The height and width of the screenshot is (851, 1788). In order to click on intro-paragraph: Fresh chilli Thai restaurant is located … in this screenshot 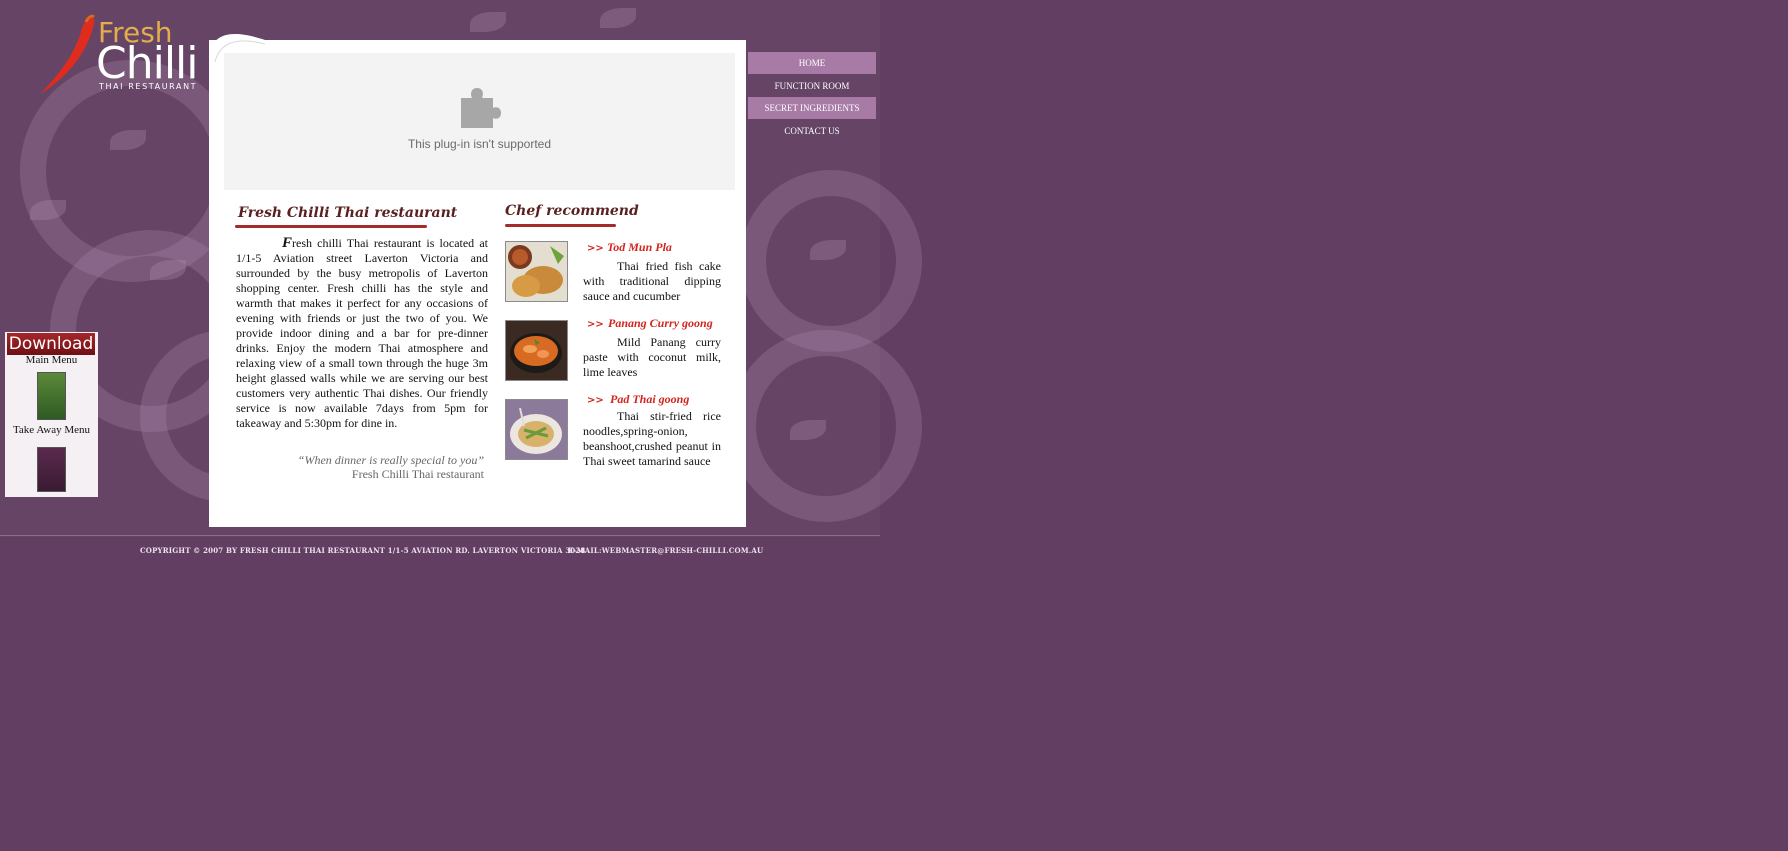, I will do `click(362, 333)`.